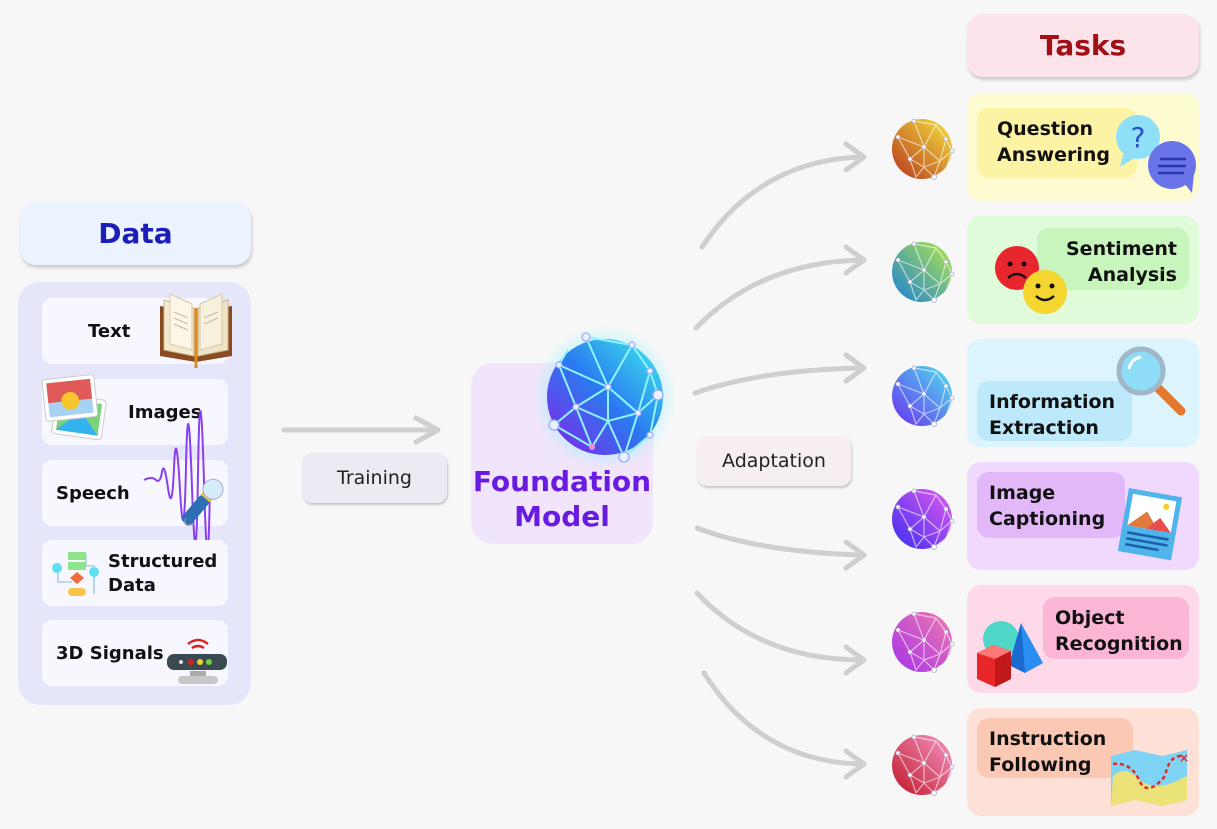  I want to click on label-line: Captioning, so click(1047, 519).